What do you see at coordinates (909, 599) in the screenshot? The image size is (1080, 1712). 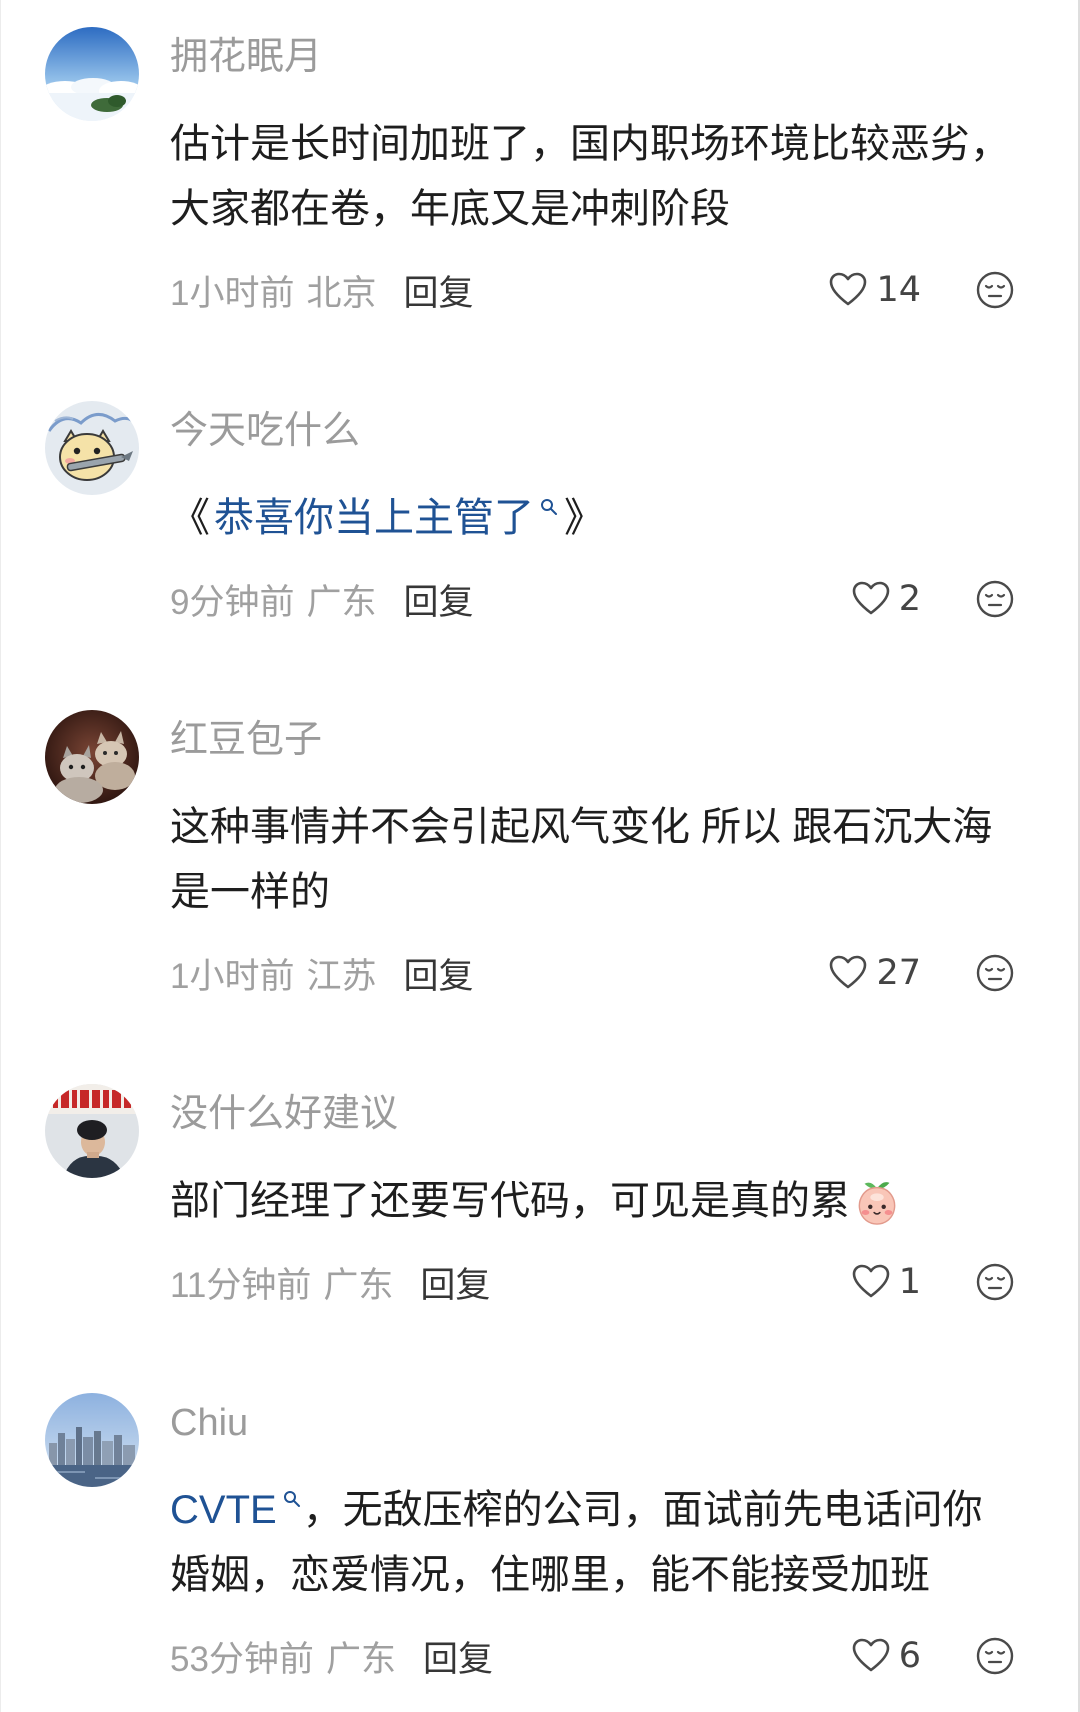 I see `like-count: 2` at bounding box center [909, 599].